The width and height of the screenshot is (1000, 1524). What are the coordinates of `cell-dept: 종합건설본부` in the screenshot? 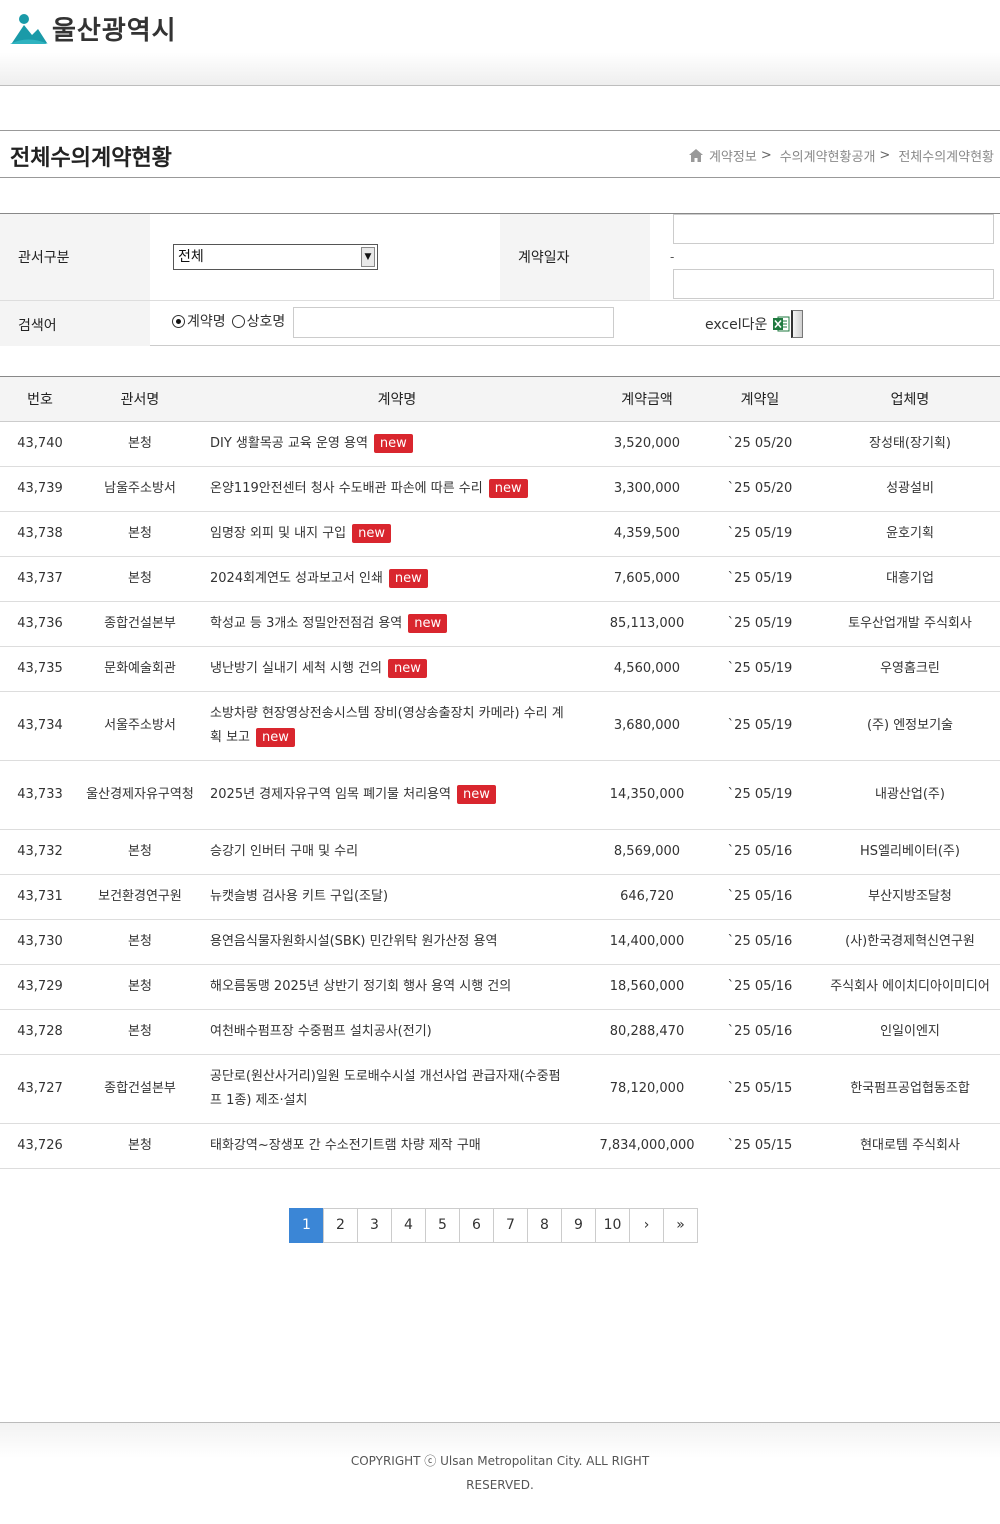 It's located at (140, 1089).